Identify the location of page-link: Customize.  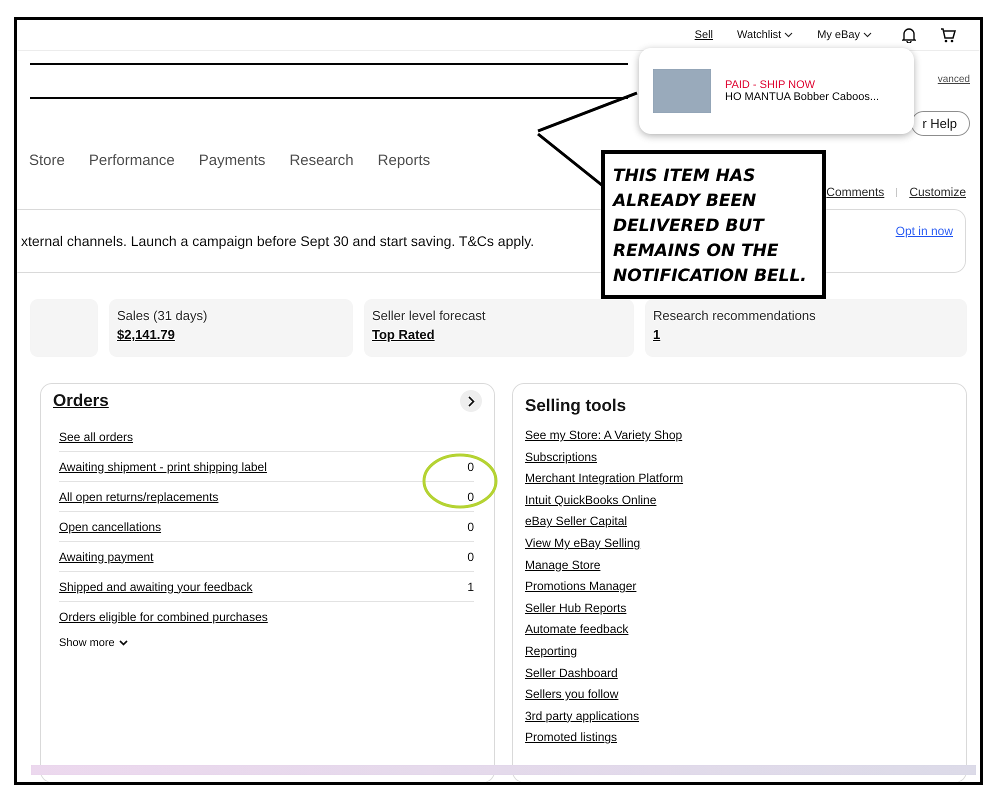
(937, 192).